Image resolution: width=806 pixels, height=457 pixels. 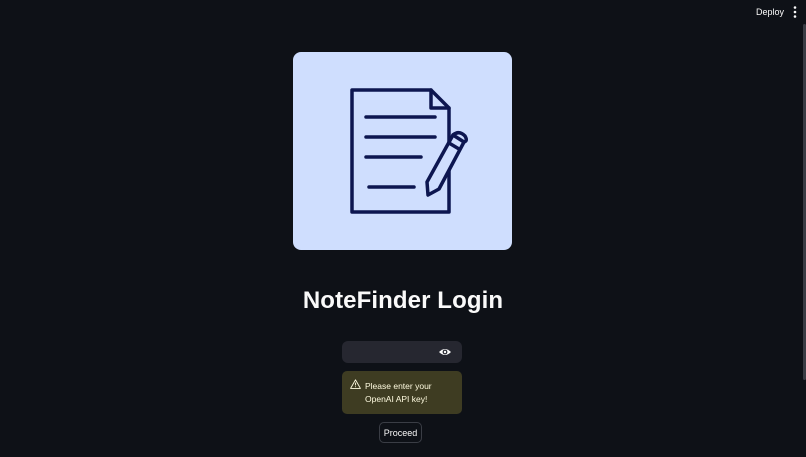 I want to click on warning-triangle-icon, so click(x=355, y=384).